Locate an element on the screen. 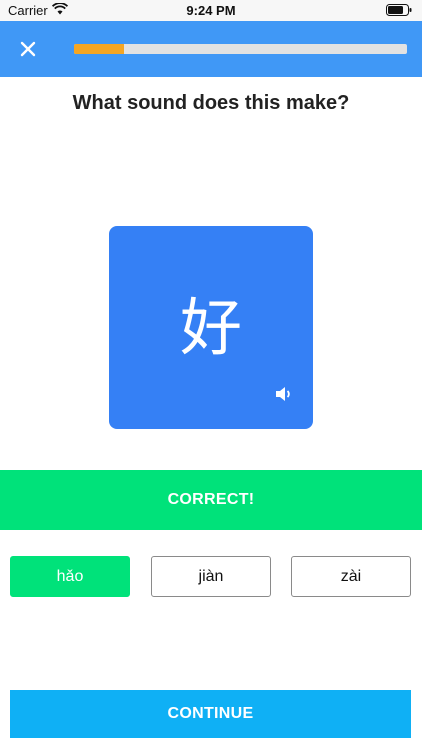  character-glyph: 好 is located at coordinates (210, 327).